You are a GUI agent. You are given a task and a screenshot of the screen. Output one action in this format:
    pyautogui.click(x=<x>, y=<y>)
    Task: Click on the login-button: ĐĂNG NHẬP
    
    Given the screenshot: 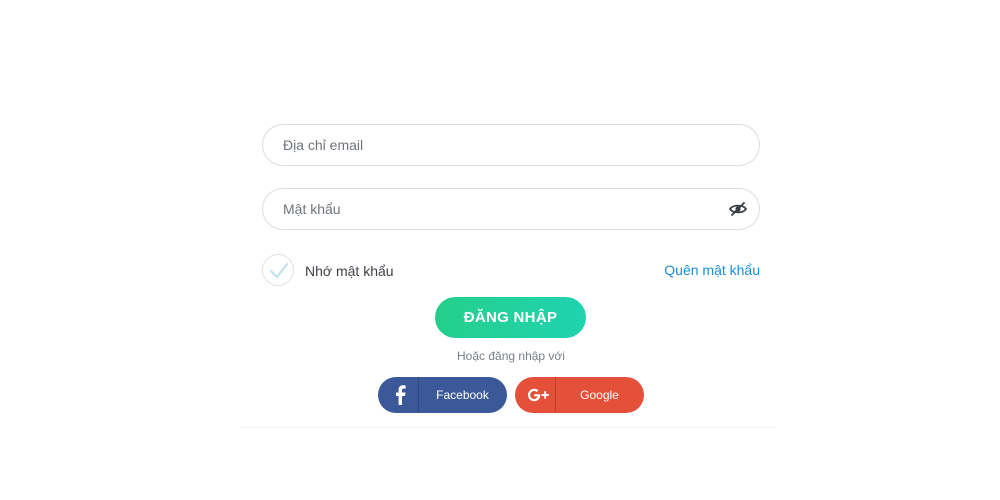 What is the action you would take?
    pyautogui.click(x=510, y=317)
    